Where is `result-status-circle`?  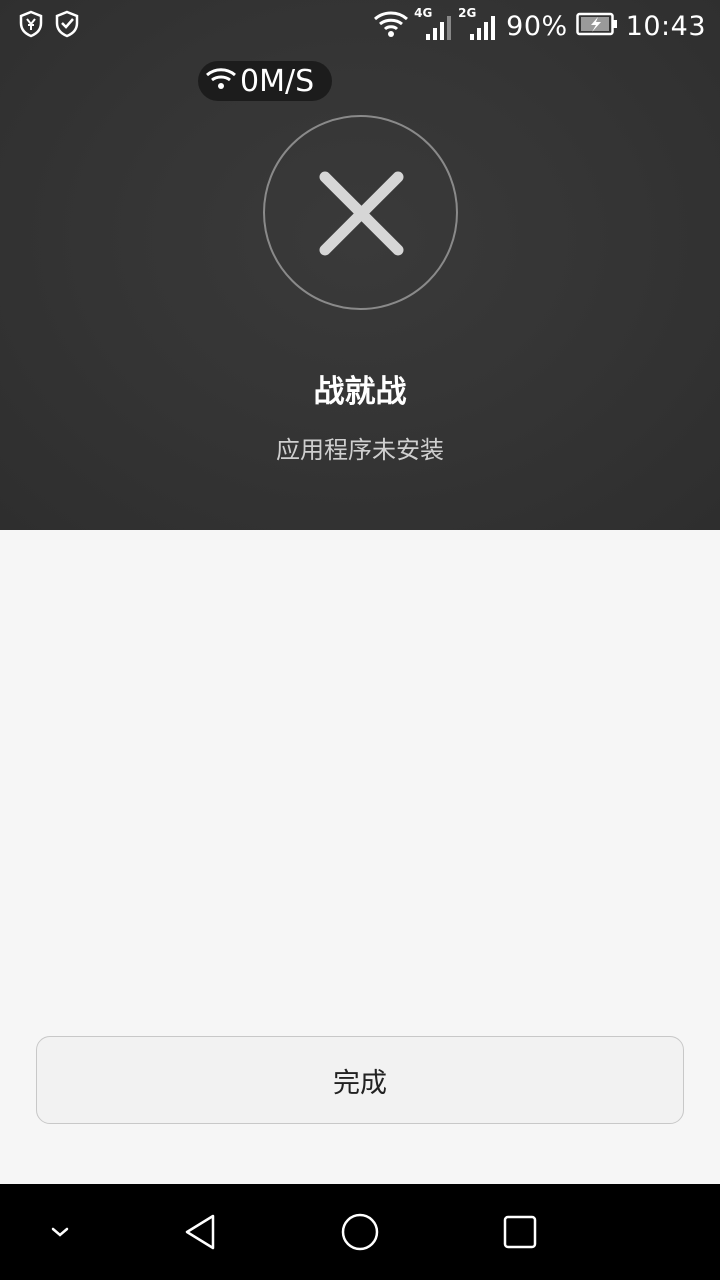 result-status-circle is located at coordinates (360, 212).